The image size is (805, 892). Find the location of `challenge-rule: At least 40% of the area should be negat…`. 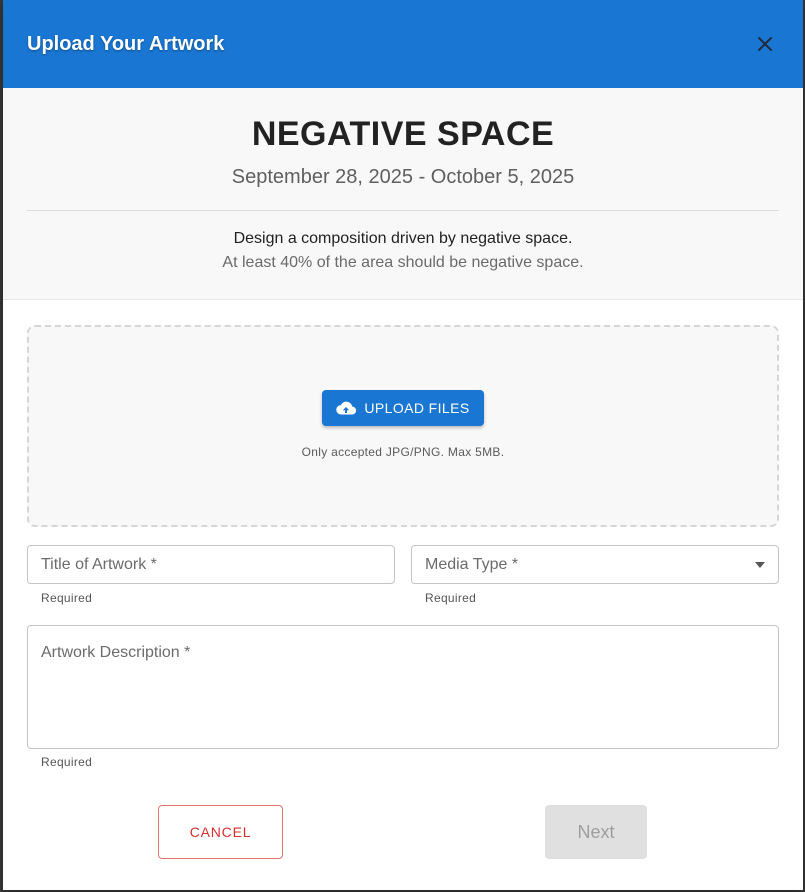

challenge-rule: At least 40% of the area should be negat… is located at coordinates (403, 262).